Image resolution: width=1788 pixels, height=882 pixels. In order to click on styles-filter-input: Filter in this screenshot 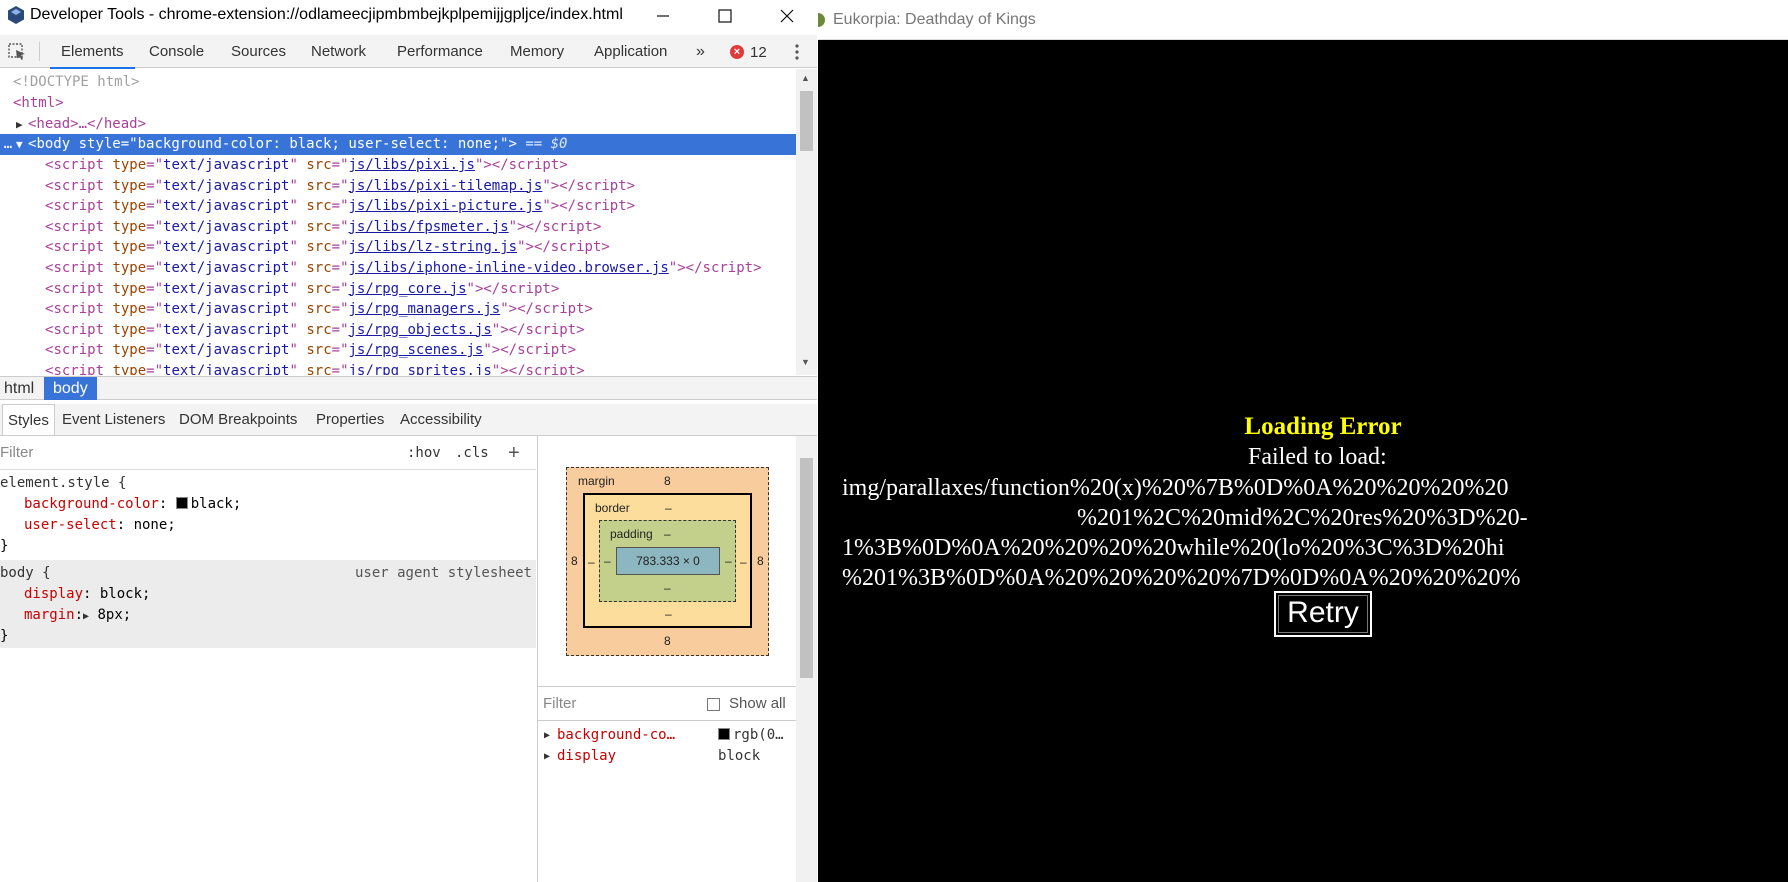, I will do `click(16, 453)`.